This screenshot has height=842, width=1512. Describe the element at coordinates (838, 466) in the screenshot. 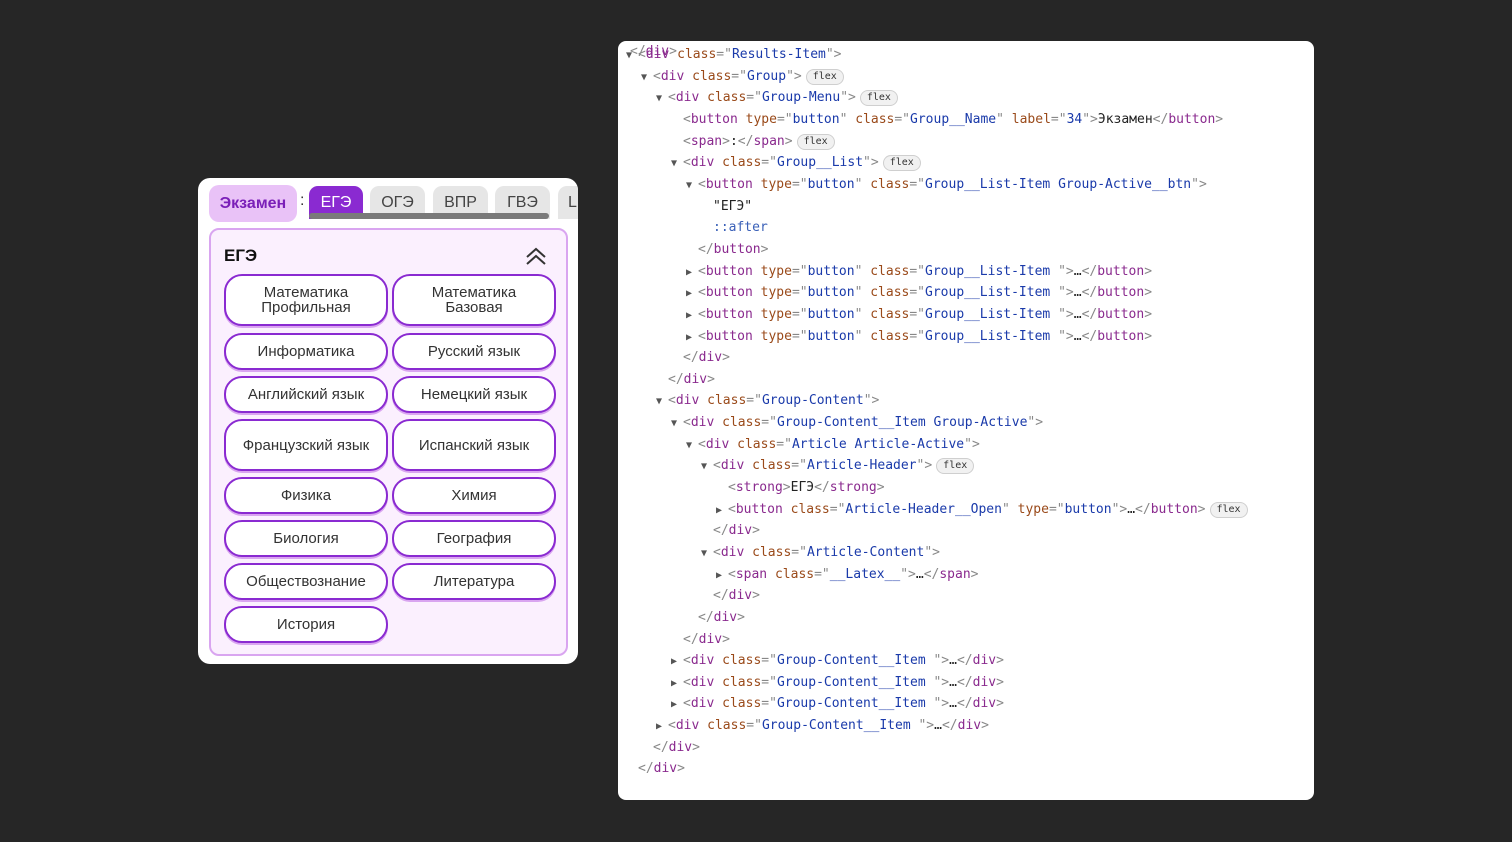

I see `dom-tree-node: ▼ <div class="Article-Header"> flex` at that location.